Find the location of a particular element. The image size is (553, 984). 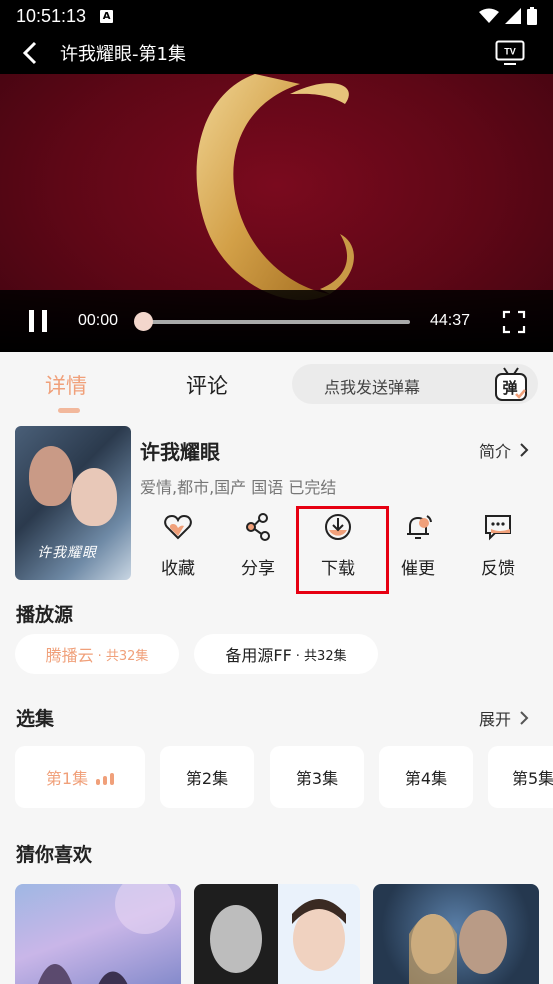

episode-label: 第2集 is located at coordinates (207, 778).